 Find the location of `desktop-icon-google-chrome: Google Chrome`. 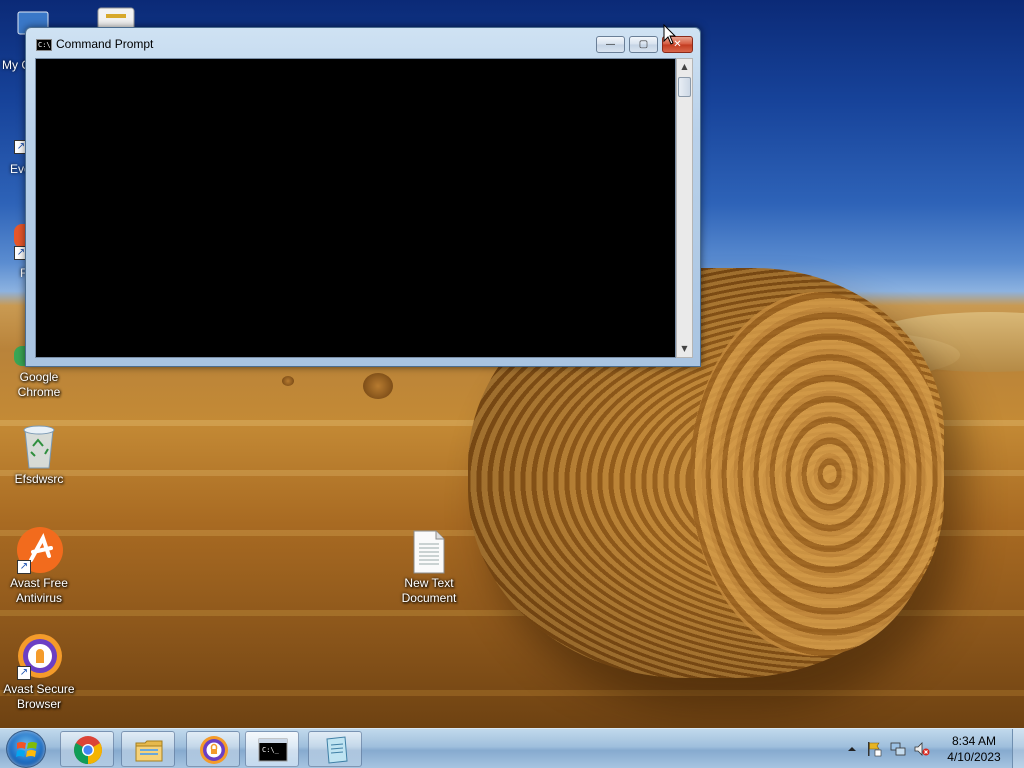

desktop-icon-google-chrome: Google Chrome is located at coordinates (39, 385).